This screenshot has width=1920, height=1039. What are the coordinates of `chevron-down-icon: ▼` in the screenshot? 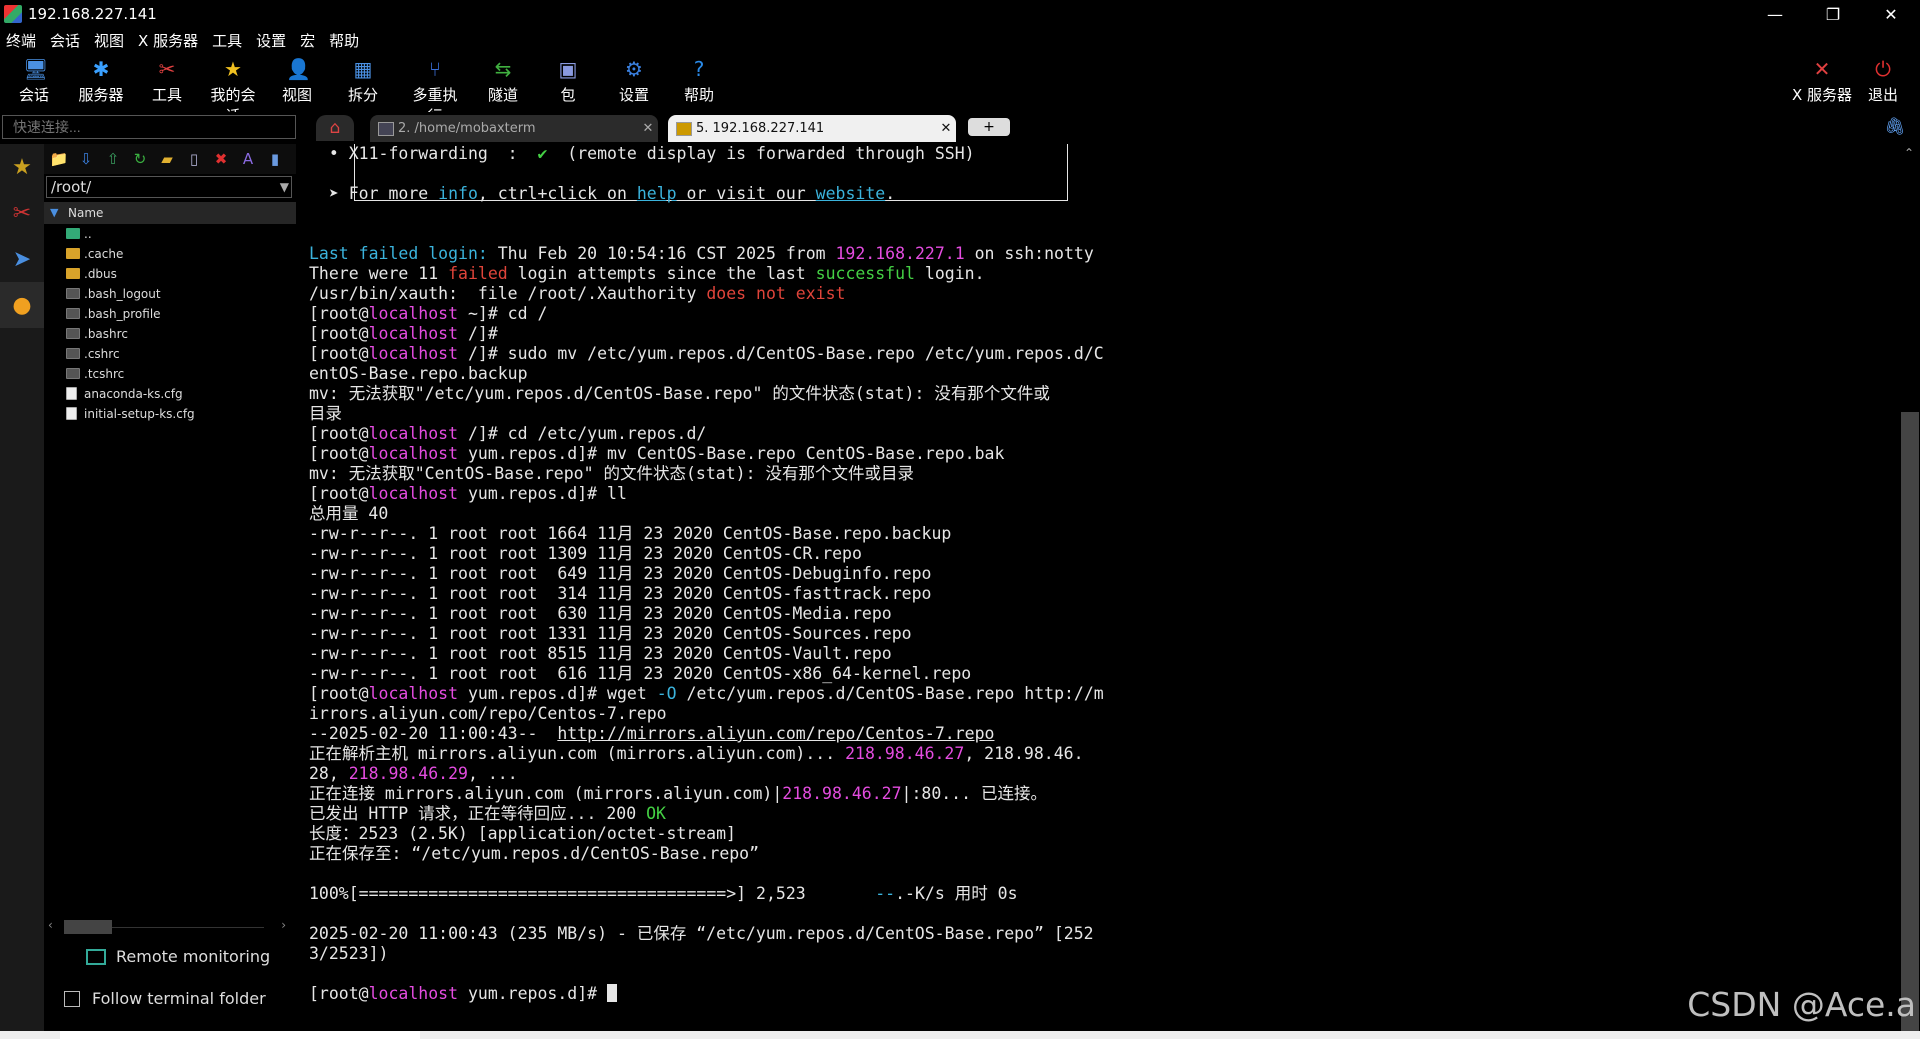 It's located at (284, 187).